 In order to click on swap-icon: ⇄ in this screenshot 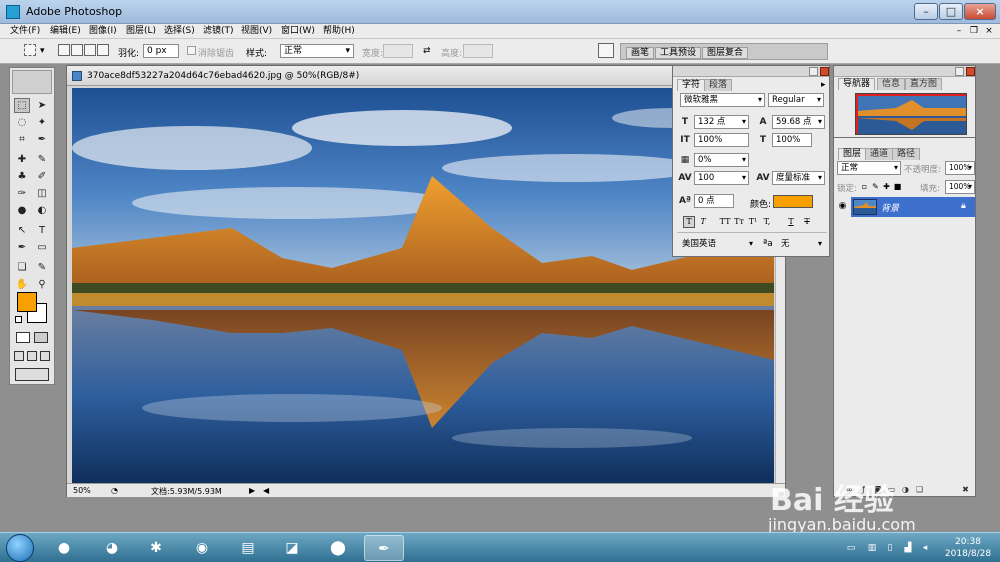, I will do `click(427, 51)`.